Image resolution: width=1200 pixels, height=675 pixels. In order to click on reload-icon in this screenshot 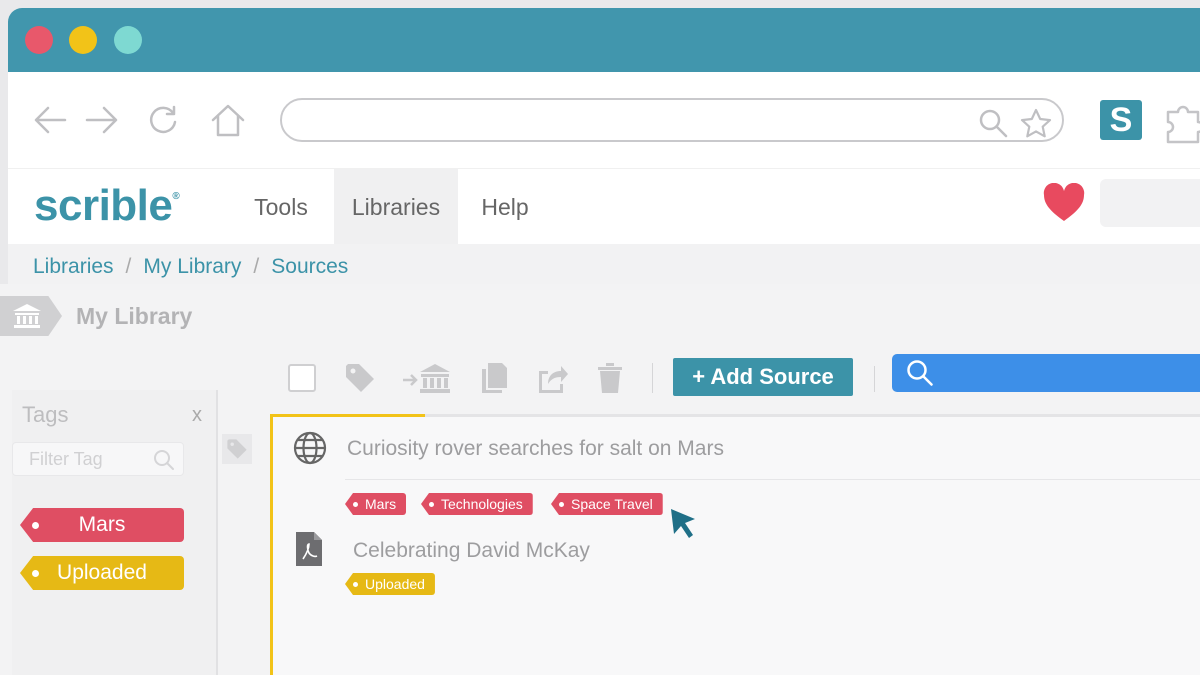, I will do `click(163, 120)`.